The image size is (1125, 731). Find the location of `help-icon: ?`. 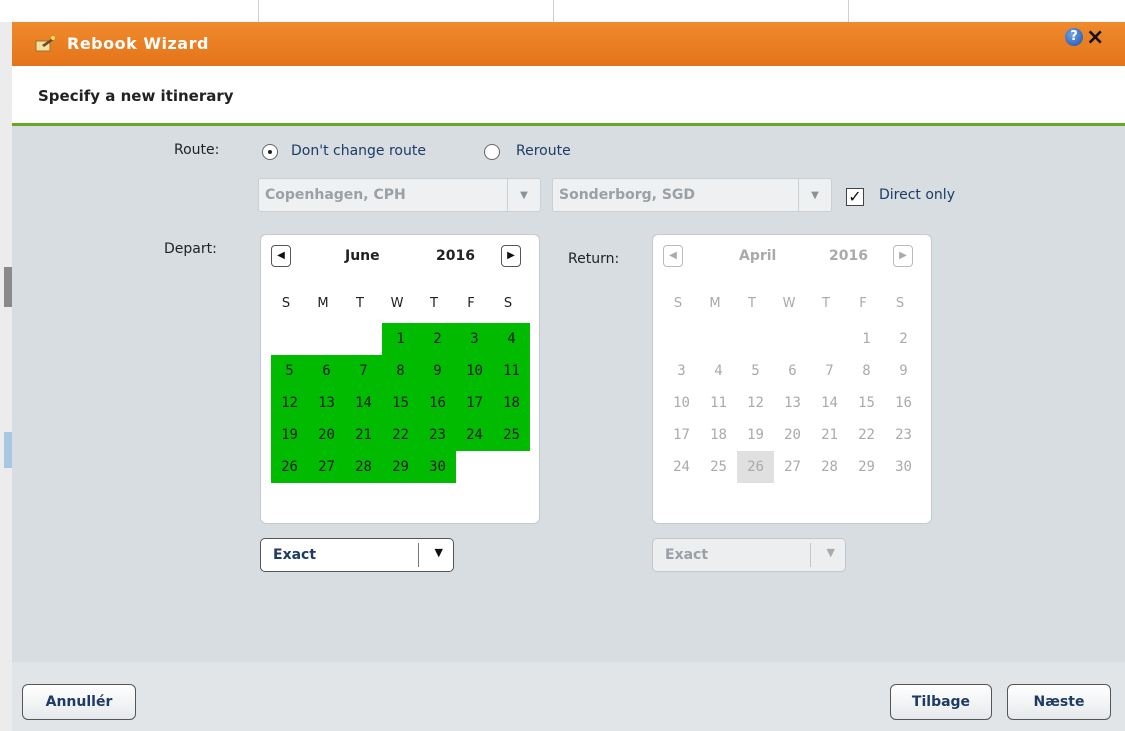

help-icon: ? is located at coordinates (1074, 37).